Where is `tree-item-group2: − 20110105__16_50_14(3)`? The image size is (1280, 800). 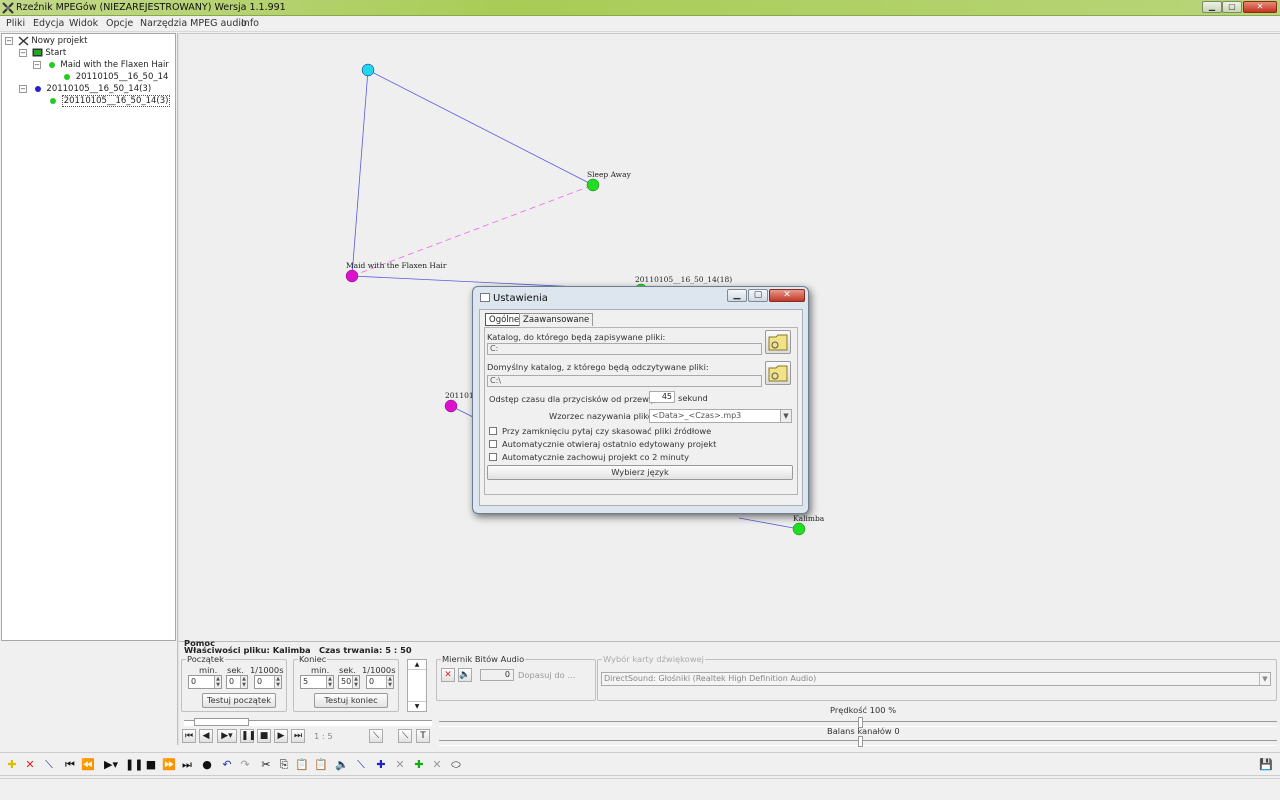 tree-item-group2: − 20110105__16_50_14(3) is located at coordinates (85, 89).